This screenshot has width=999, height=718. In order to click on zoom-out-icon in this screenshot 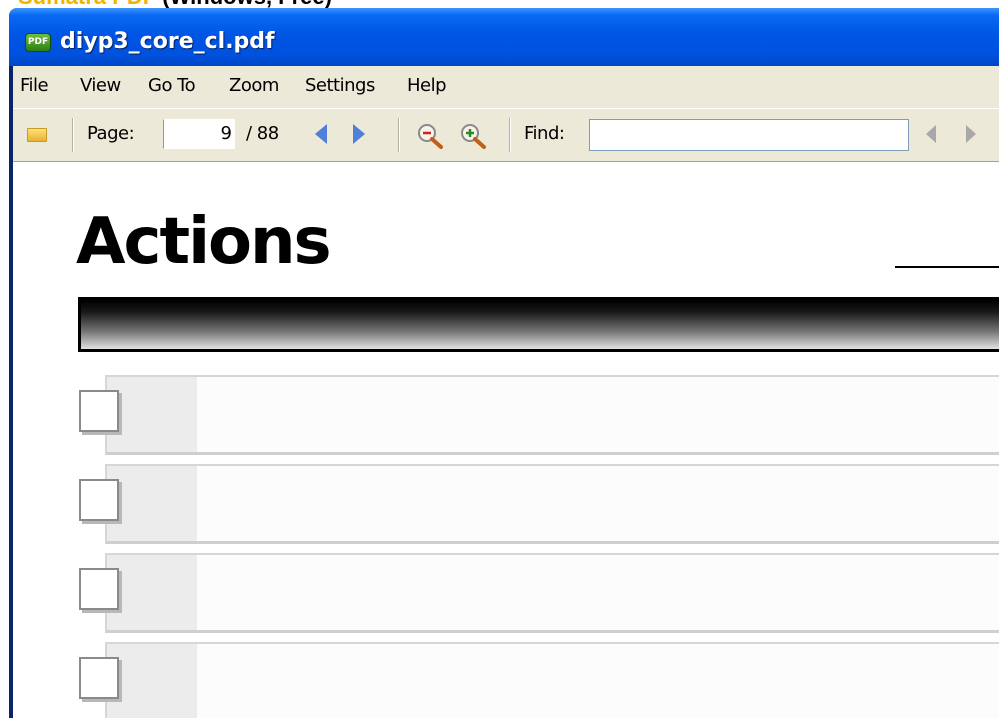, I will do `click(430, 136)`.